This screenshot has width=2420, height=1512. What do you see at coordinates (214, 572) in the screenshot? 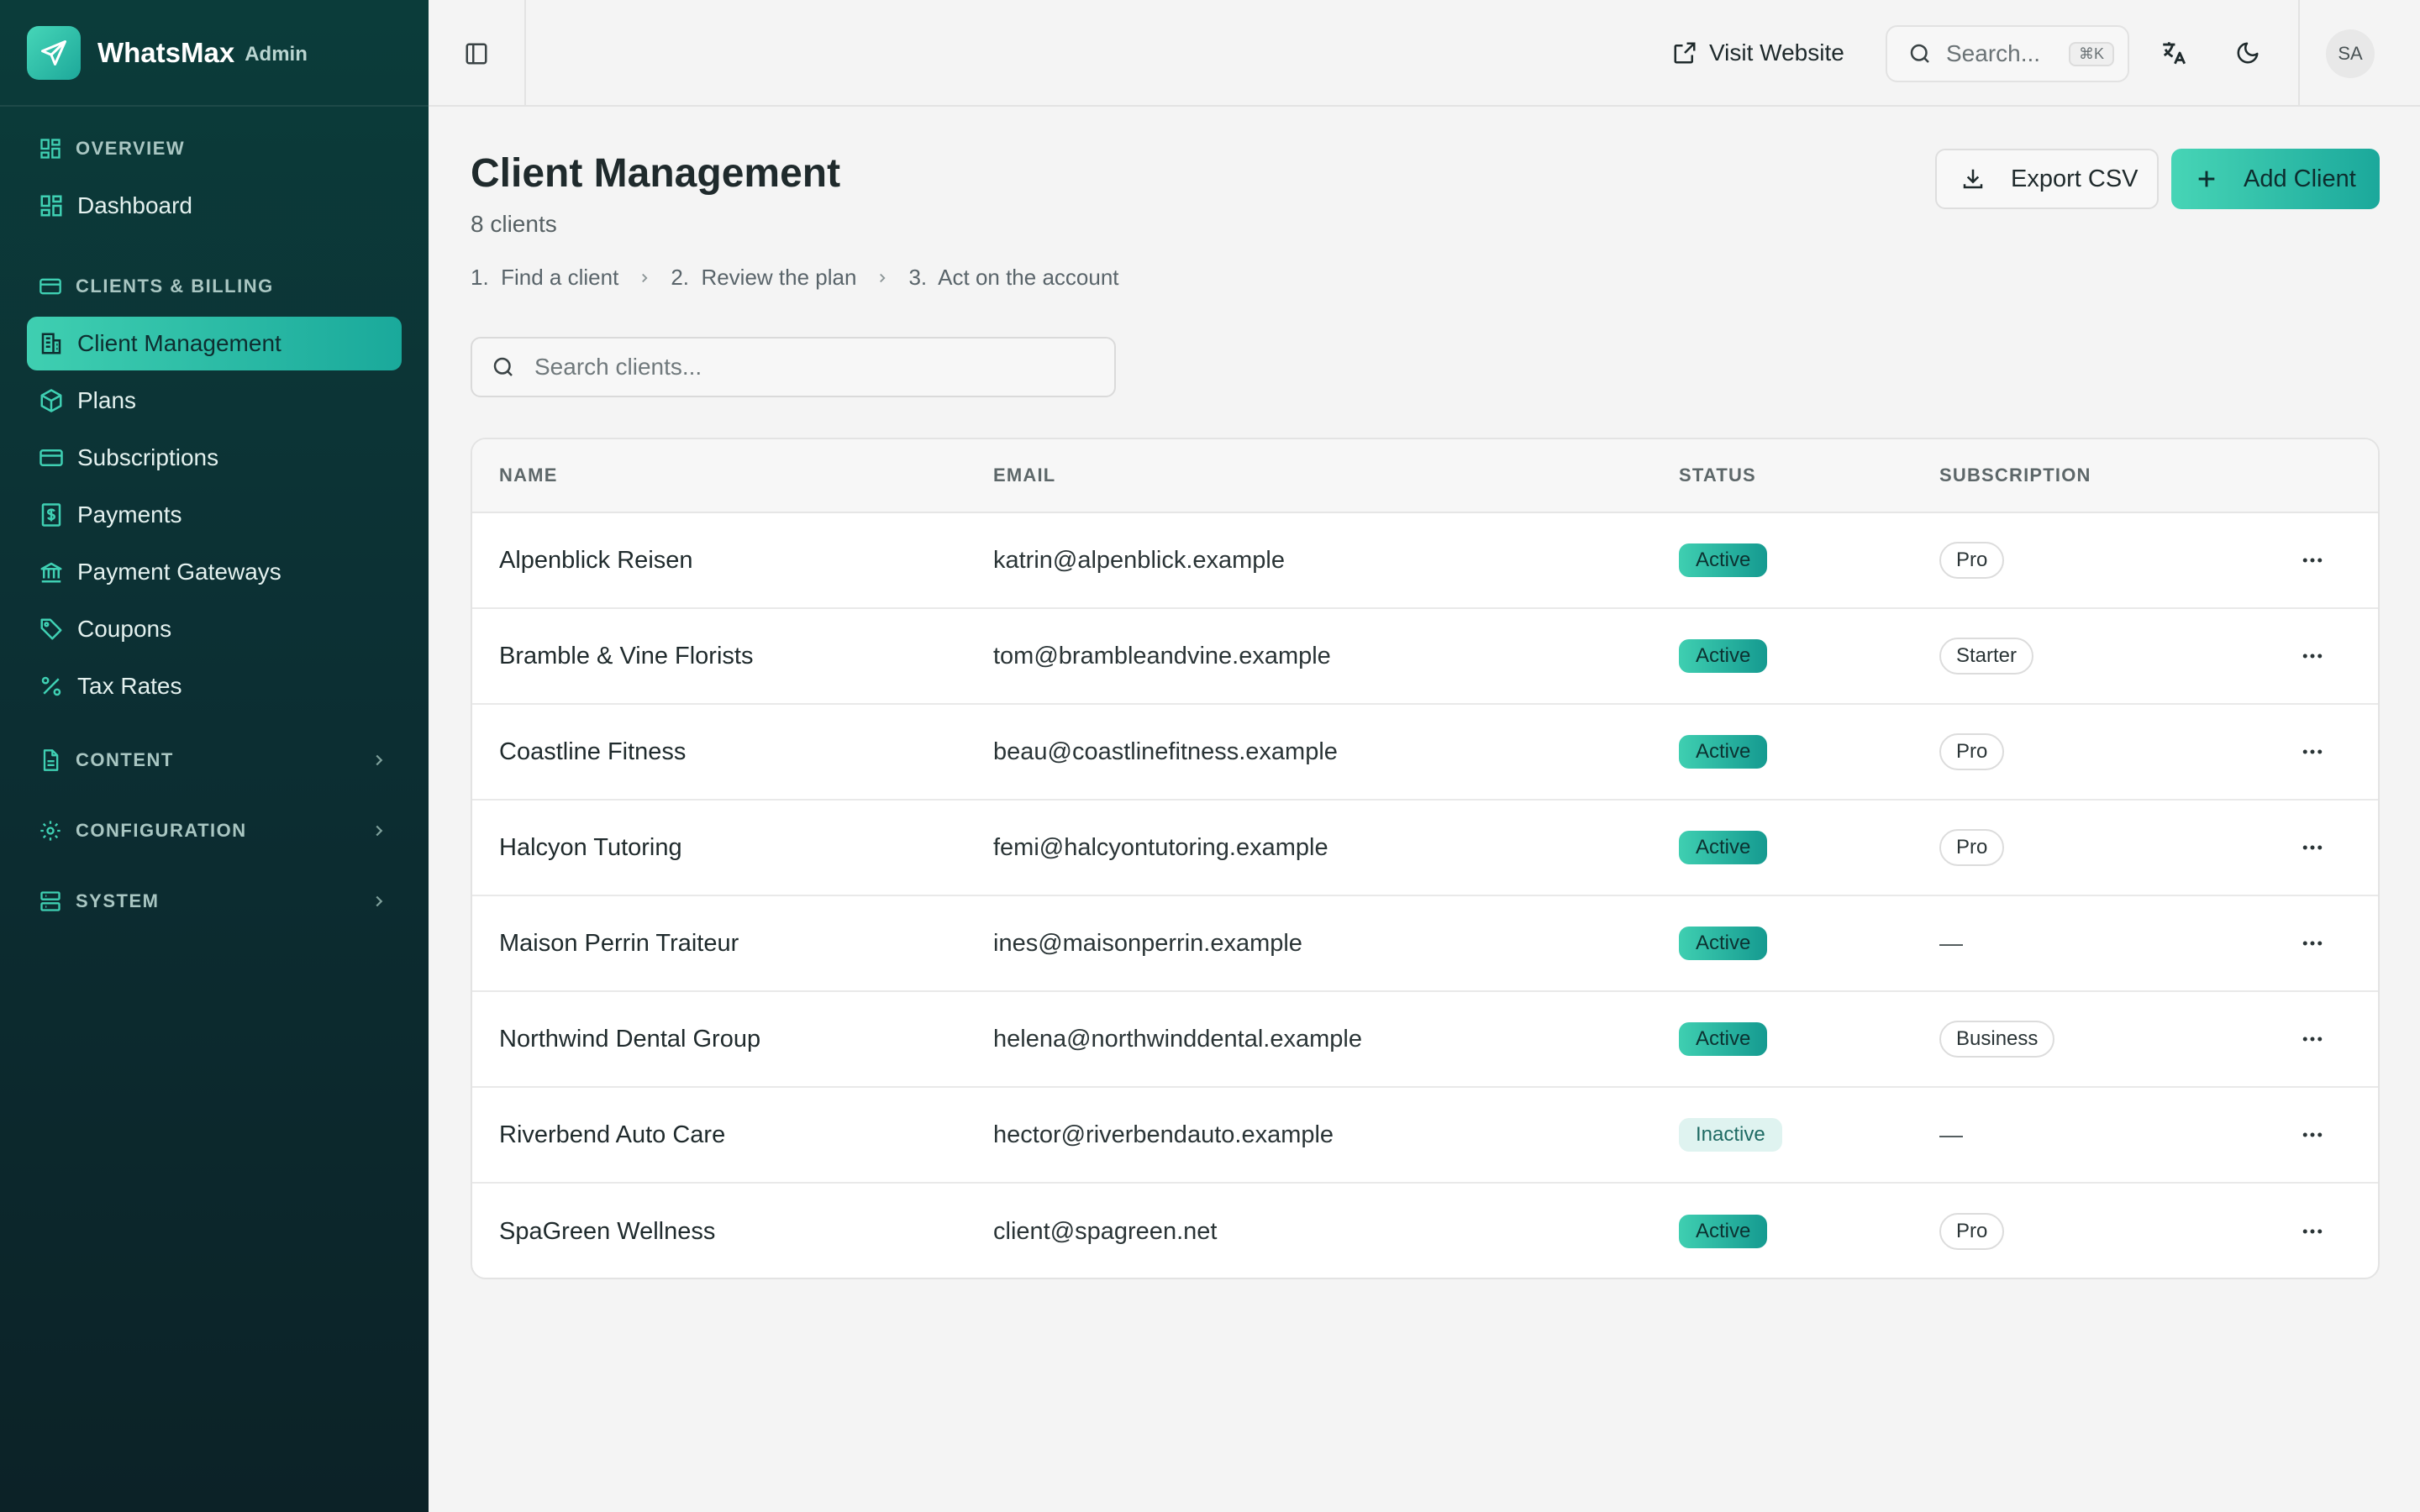
I see `sidebar-item-payment-gateways: Payment Gateways` at bounding box center [214, 572].